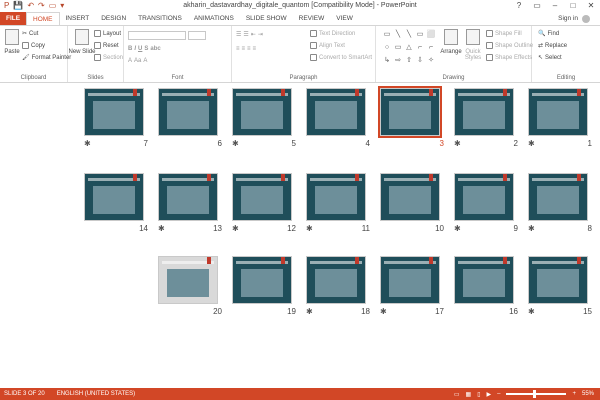  What do you see at coordinates (249, 49) in the screenshot?
I see `align-right-icon: ≡` at bounding box center [249, 49].